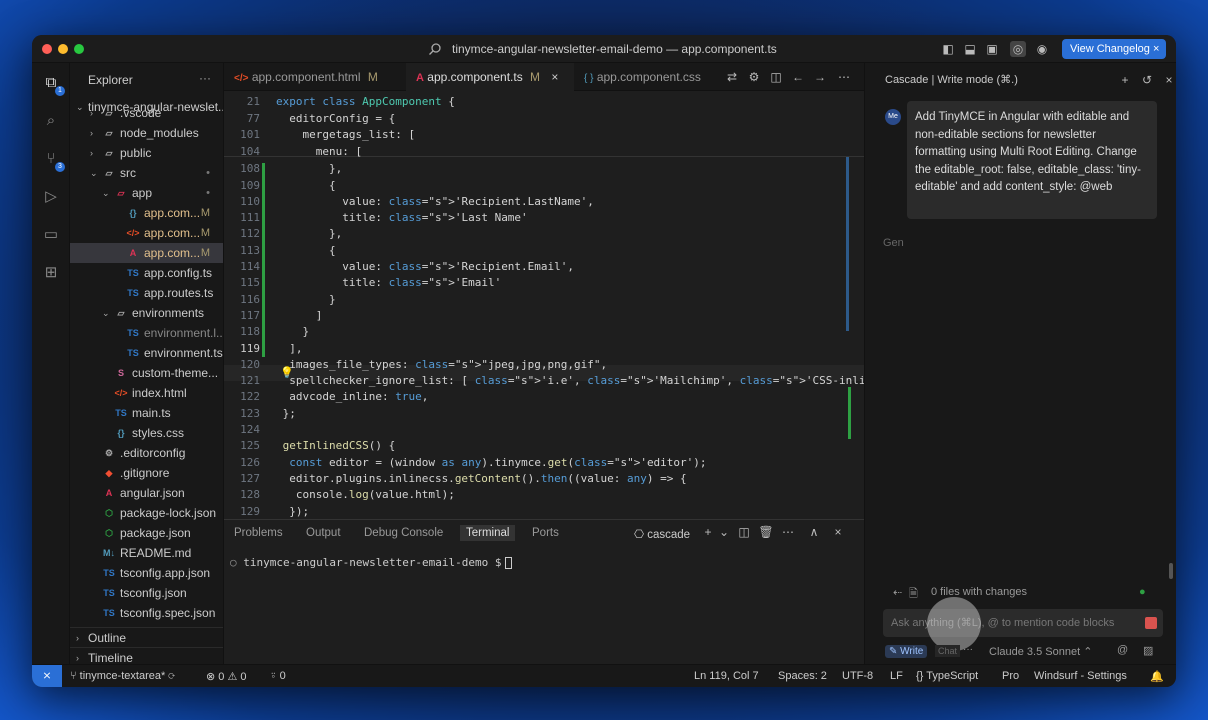 This screenshot has height=720, width=1208. What do you see at coordinates (146, 393) in the screenshot?
I see `file-tree-item: </> index.html` at bounding box center [146, 393].